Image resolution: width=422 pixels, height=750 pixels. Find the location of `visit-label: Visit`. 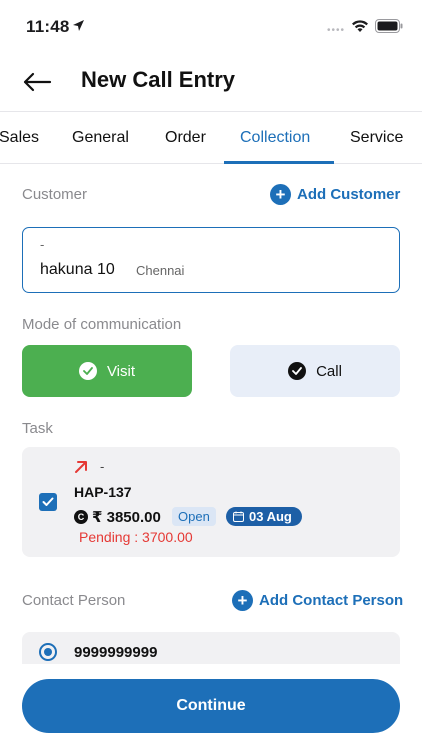

visit-label: Visit is located at coordinates (121, 371).